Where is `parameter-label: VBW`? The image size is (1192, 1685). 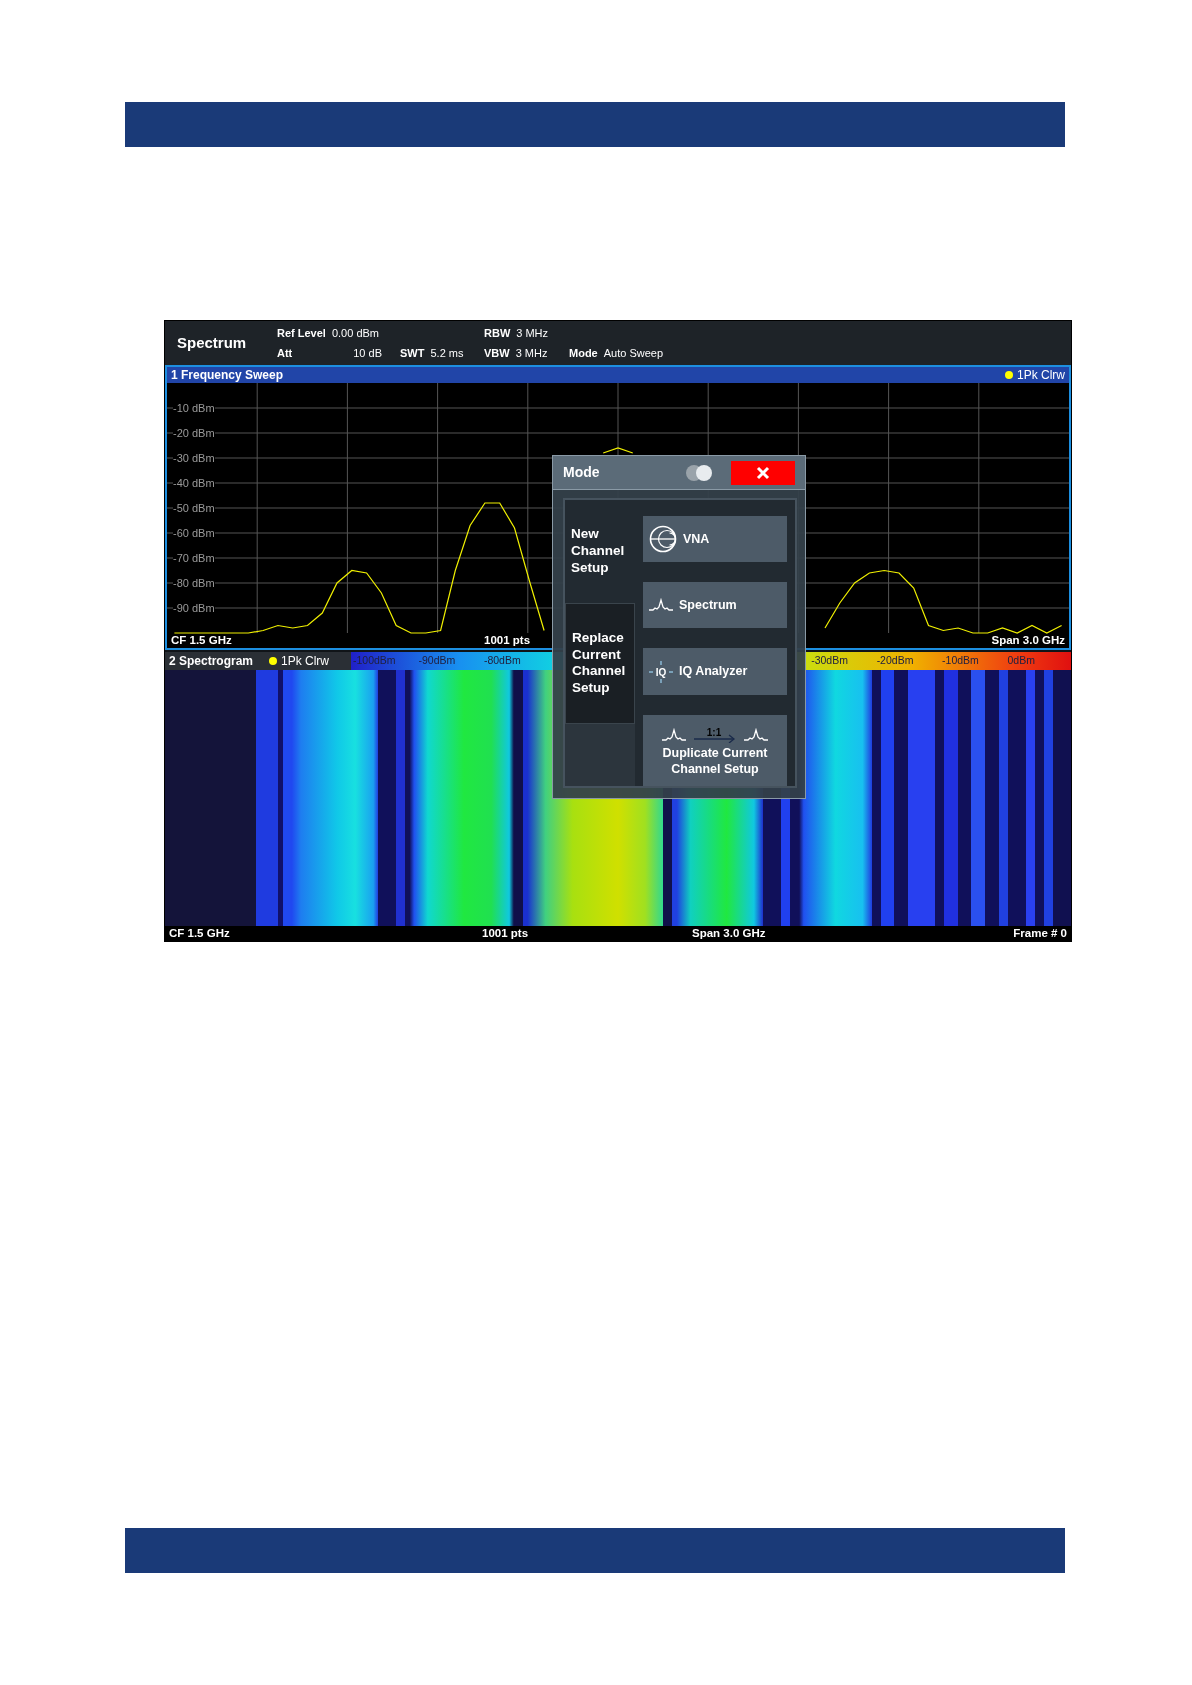 parameter-label: VBW is located at coordinates (497, 353).